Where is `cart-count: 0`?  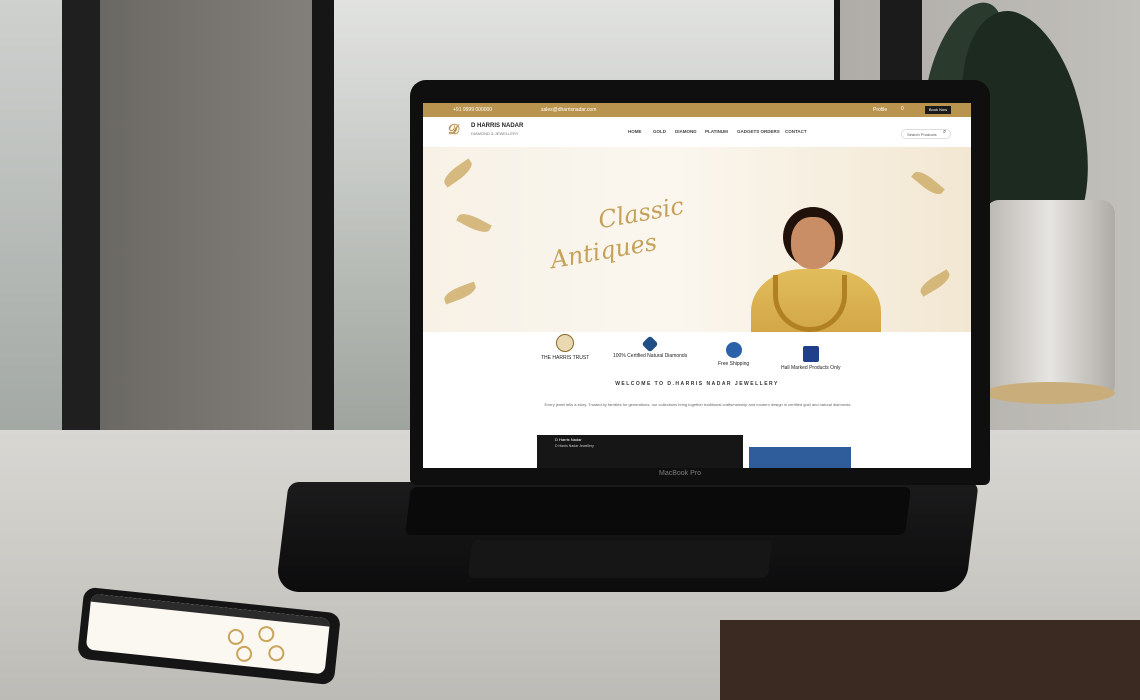
cart-count: 0 is located at coordinates (902, 109).